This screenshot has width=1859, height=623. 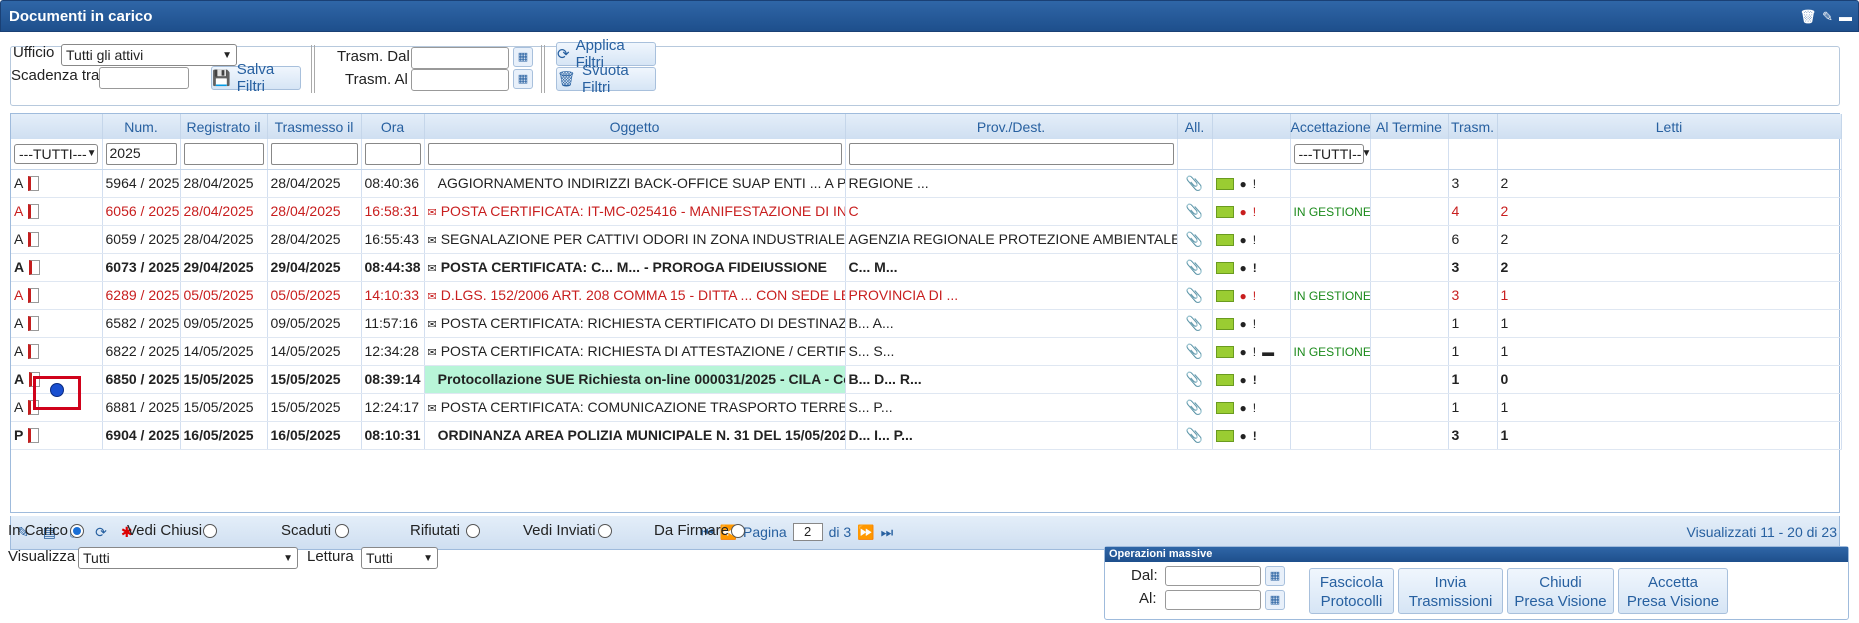 What do you see at coordinates (1011, 126) in the screenshot?
I see `column-header: Prov./Dest.` at bounding box center [1011, 126].